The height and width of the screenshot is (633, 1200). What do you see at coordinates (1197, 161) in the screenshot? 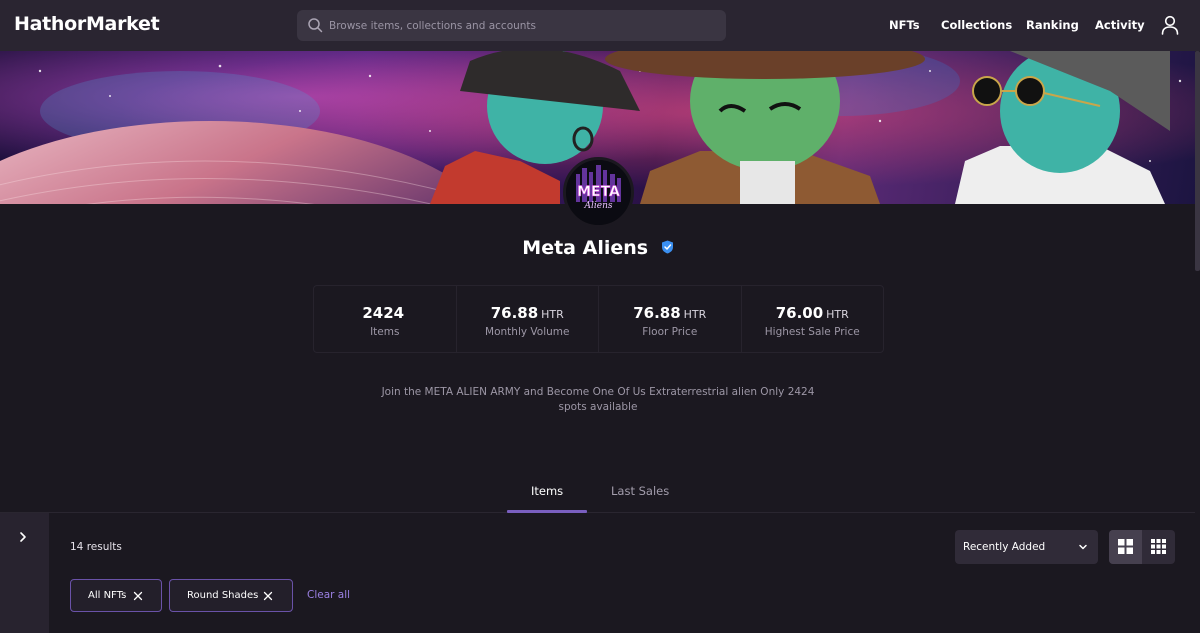
I see `scrollbar-thumb` at bounding box center [1197, 161].